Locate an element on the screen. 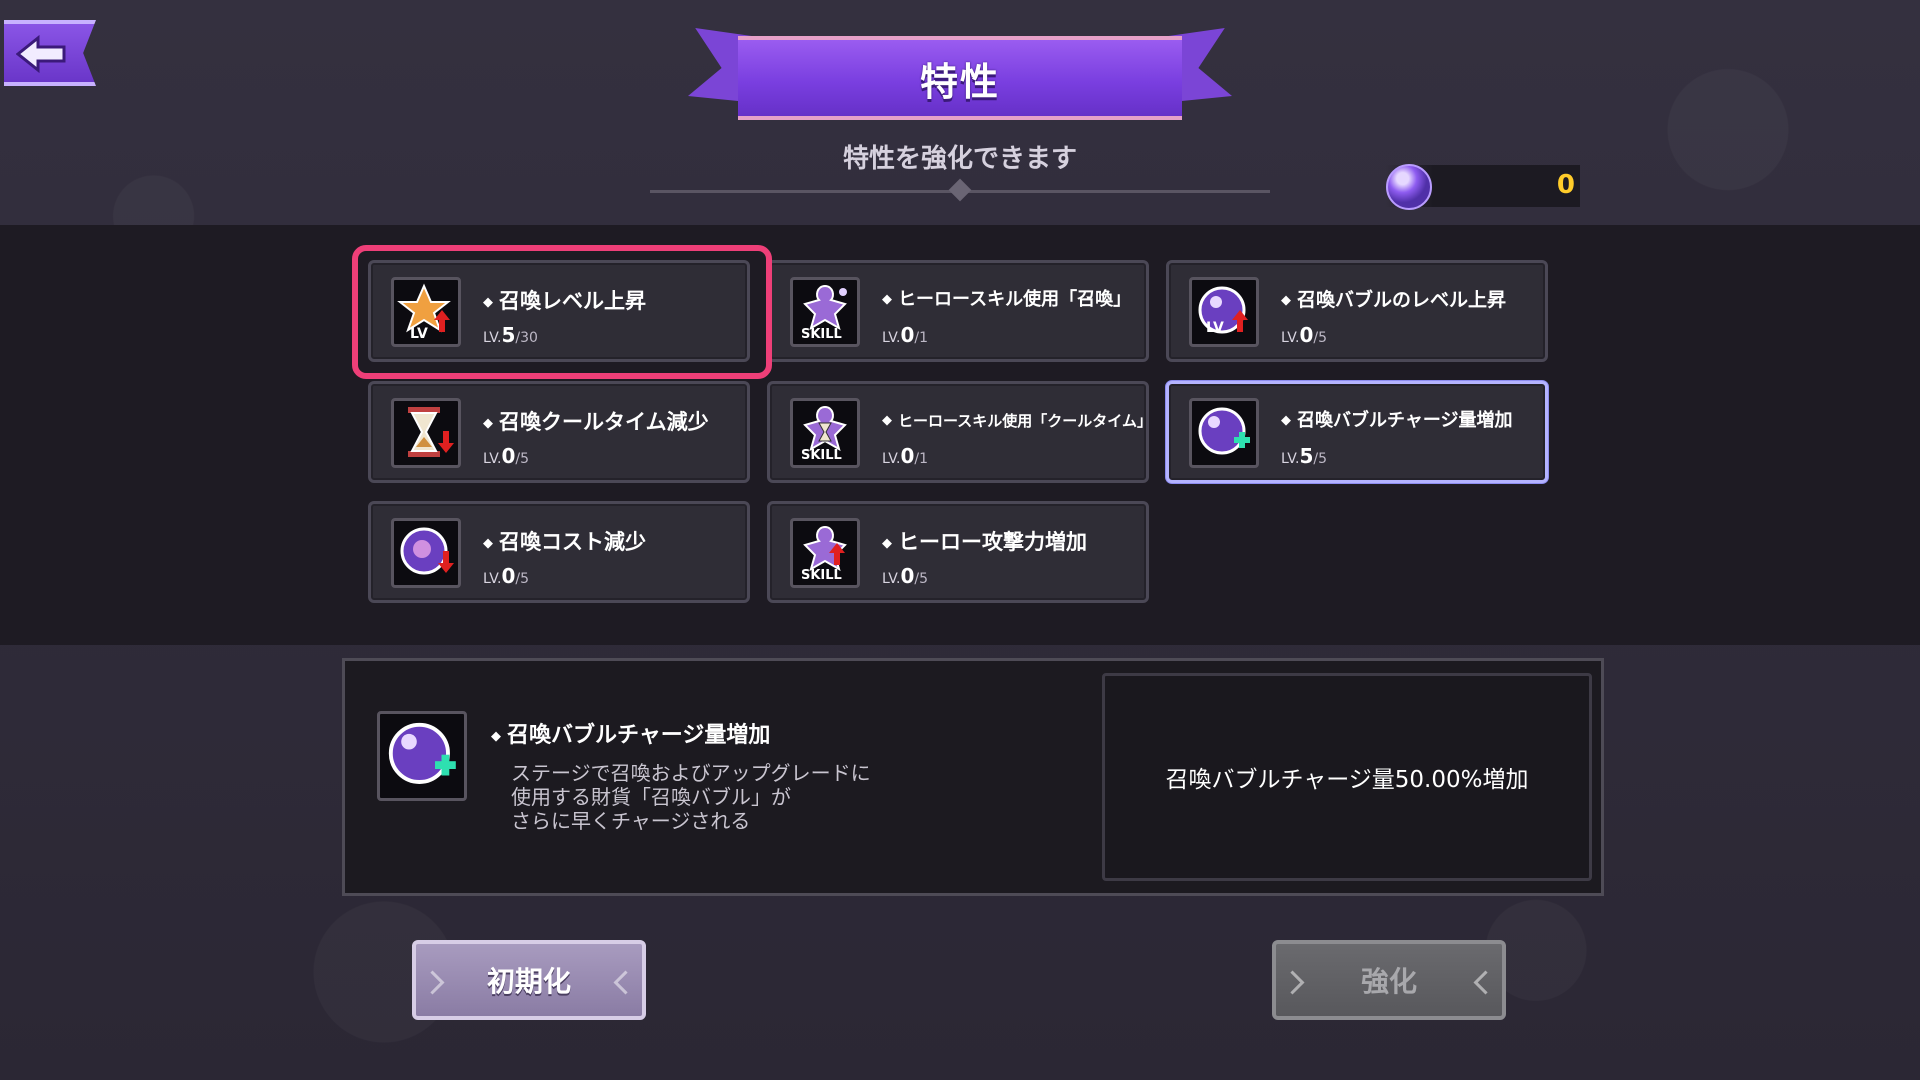 This screenshot has height=1080, width=1920. detail-title: 召喚バブルチャージ量増加 is located at coordinates (639, 735).